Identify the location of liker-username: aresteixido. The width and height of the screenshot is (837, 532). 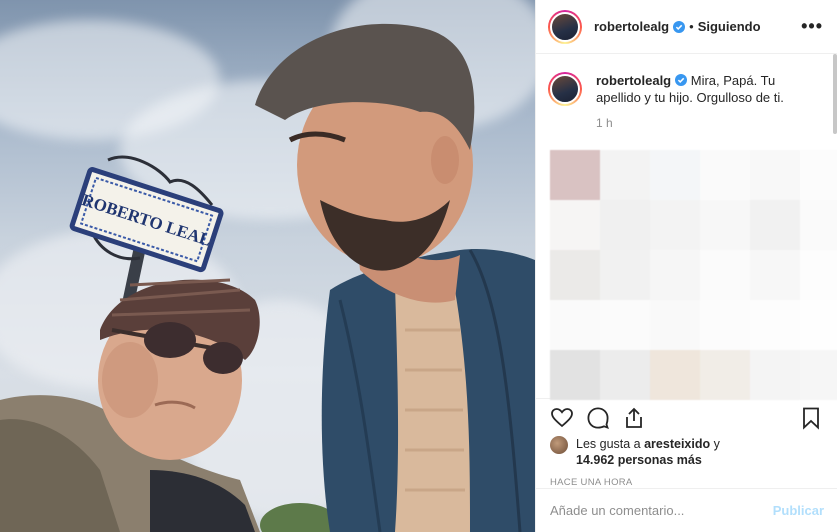
(677, 444).